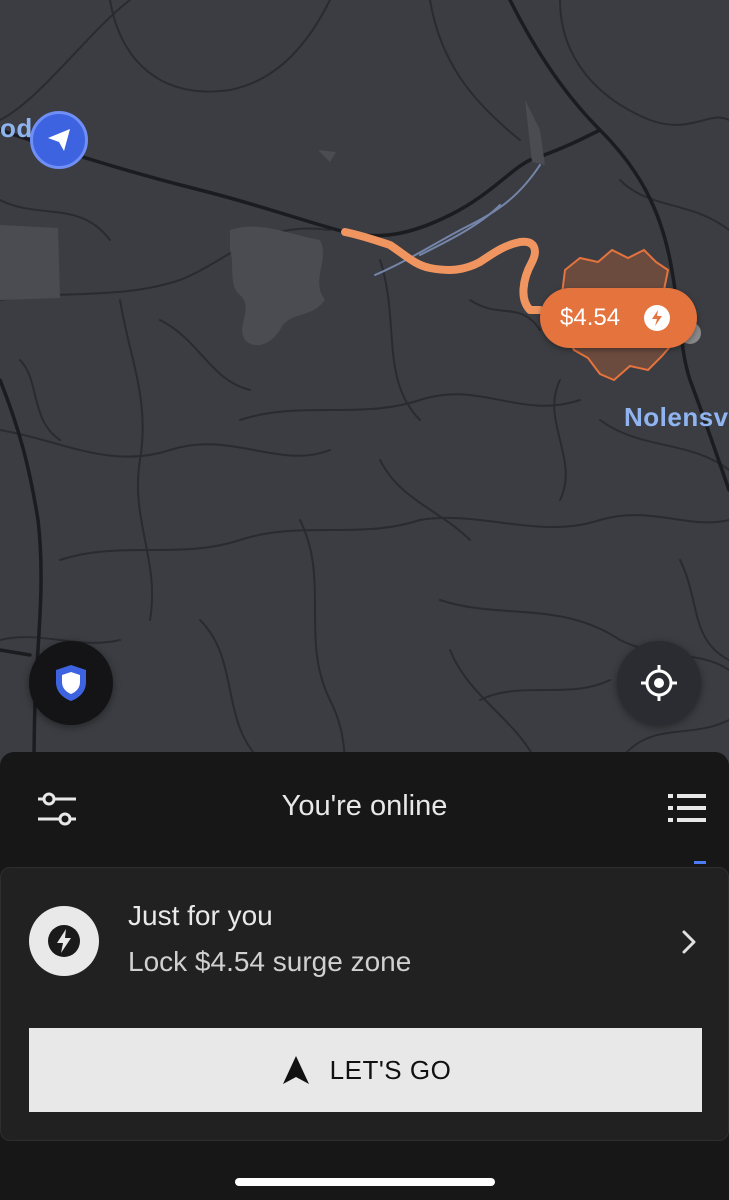  I want to click on safety-toolkit-button, so click(71, 683).